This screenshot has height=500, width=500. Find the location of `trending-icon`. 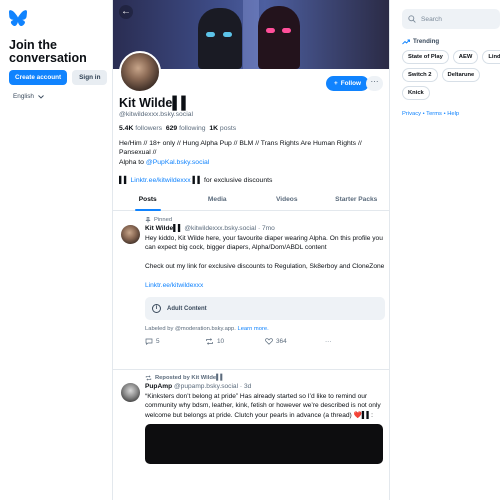

trending-icon is located at coordinates (406, 41).